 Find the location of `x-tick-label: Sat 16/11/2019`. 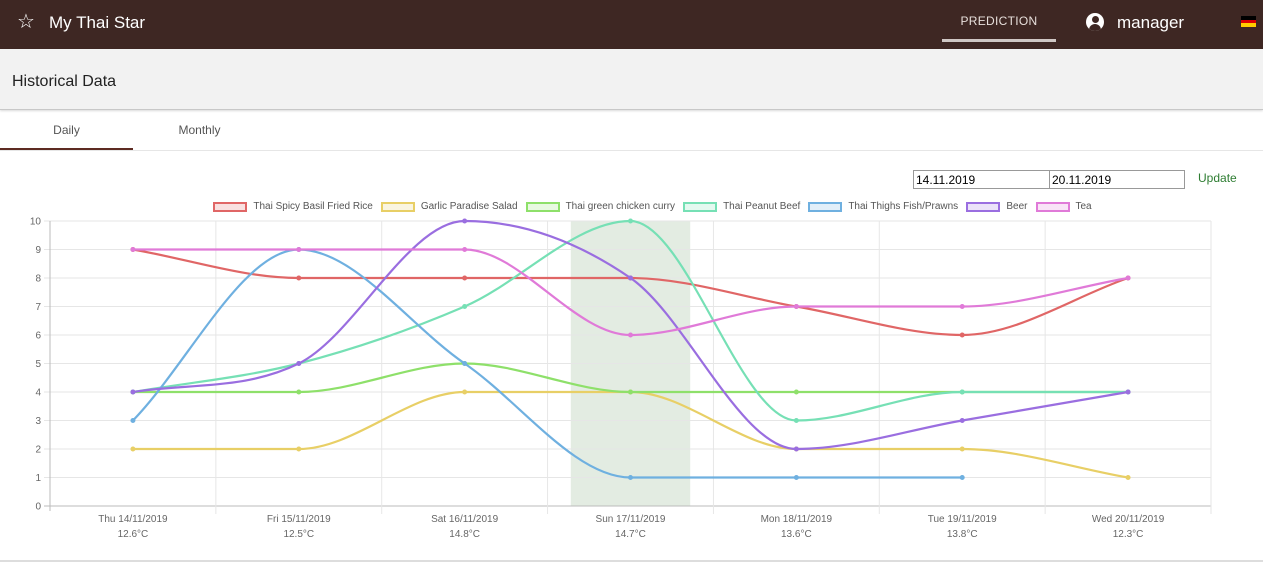

x-tick-label: Sat 16/11/2019 is located at coordinates (465, 519).